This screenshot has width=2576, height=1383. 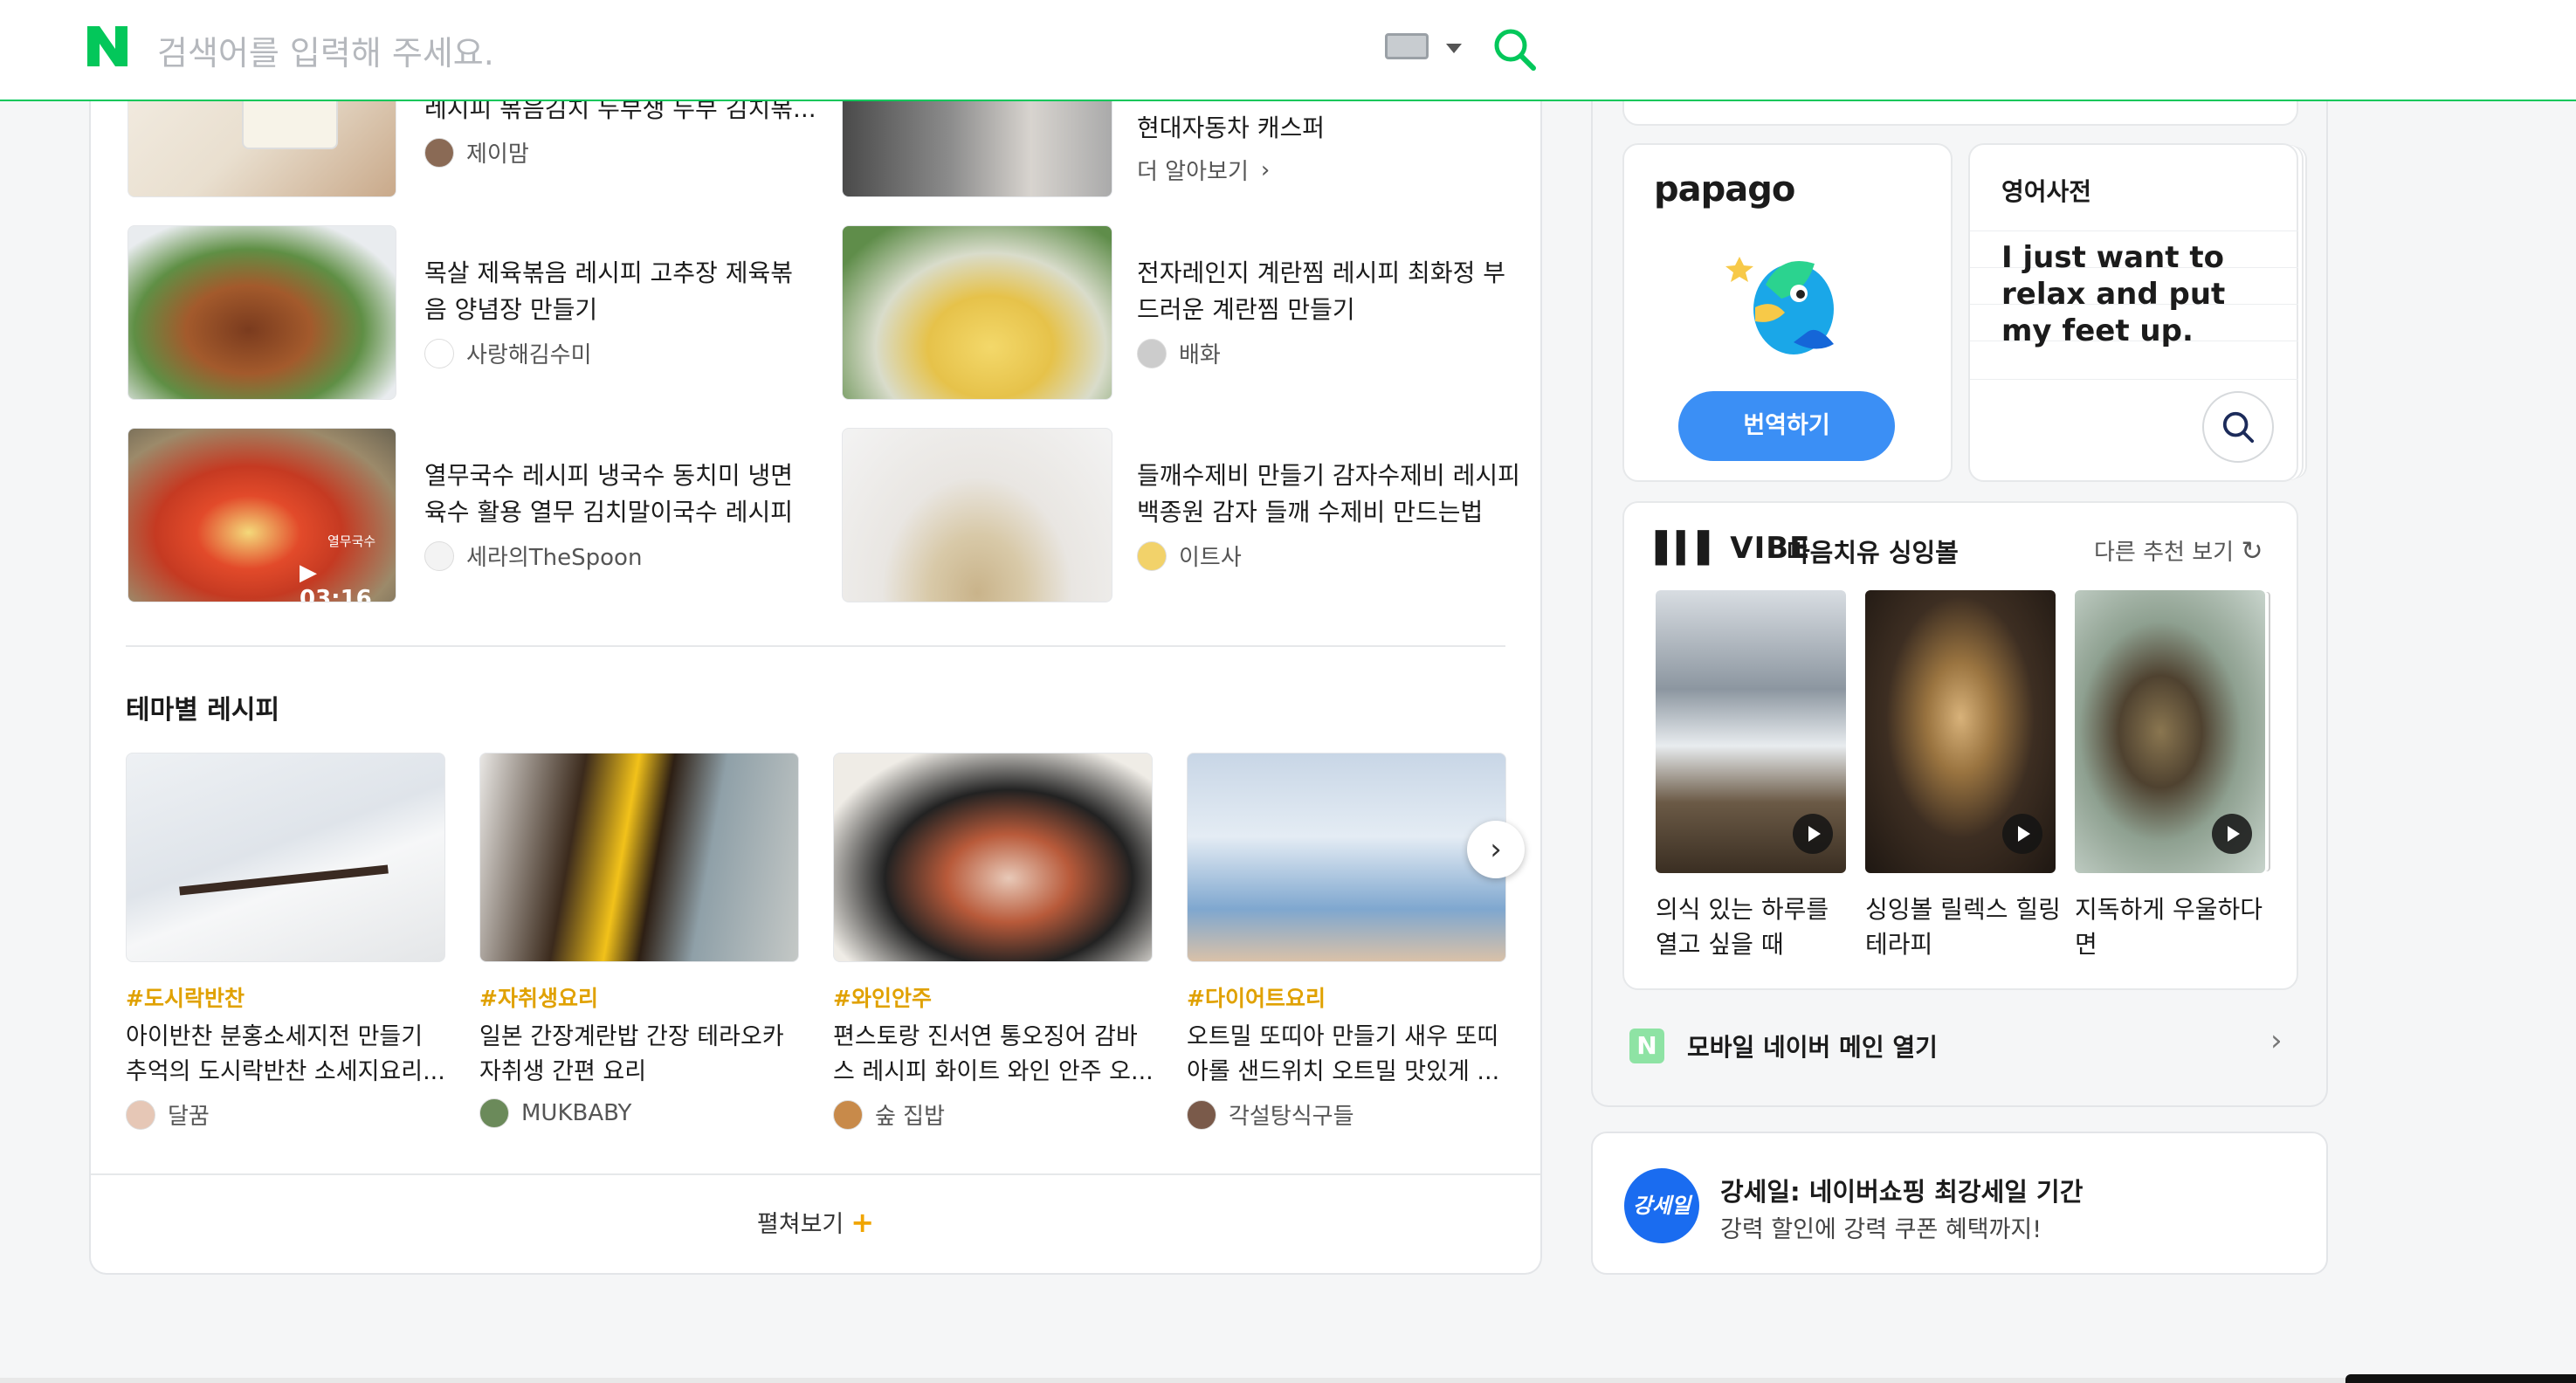 What do you see at coordinates (2252, 551) in the screenshot?
I see `refresh-icon: ↻` at bounding box center [2252, 551].